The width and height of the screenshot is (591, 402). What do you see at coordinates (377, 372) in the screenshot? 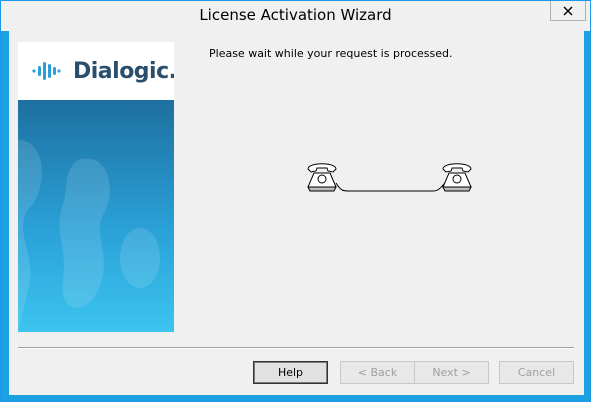
I see `back-button: < Back` at bounding box center [377, 372].